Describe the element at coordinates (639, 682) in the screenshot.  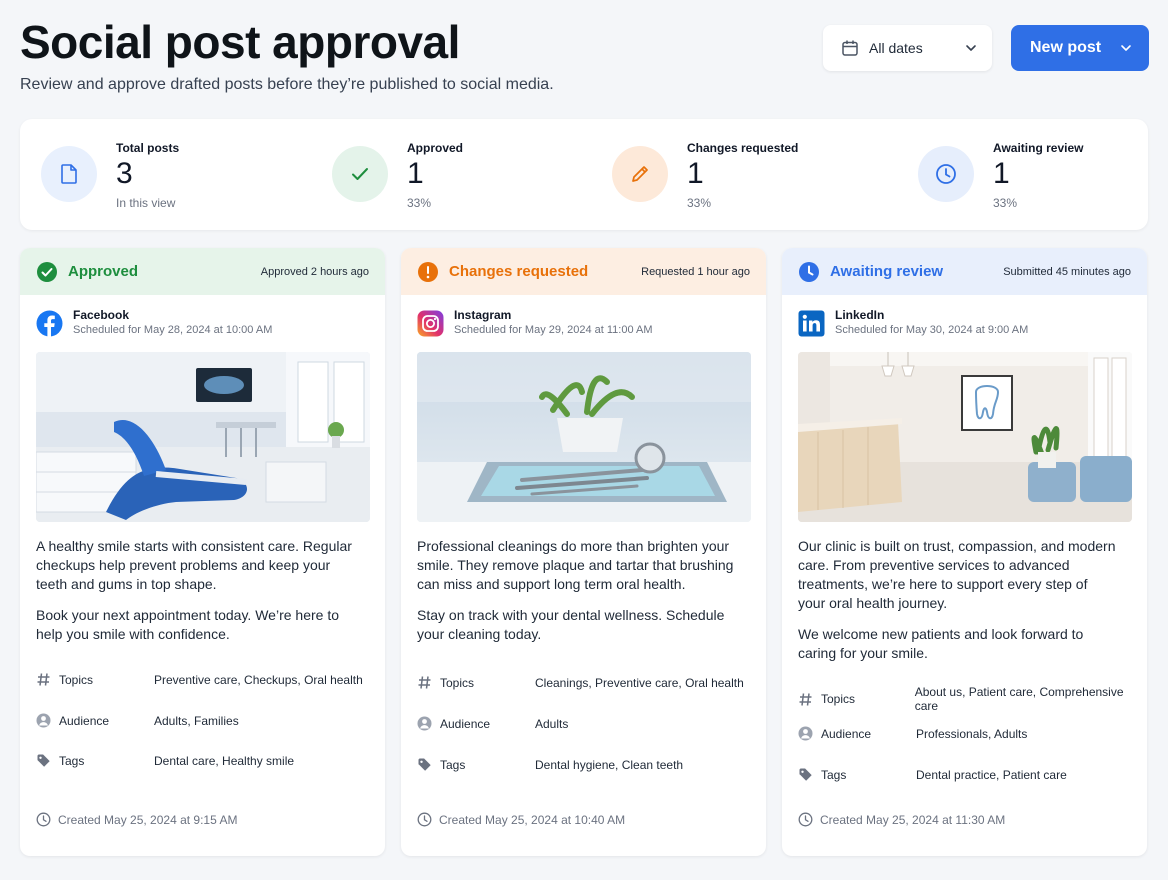
I see `meta-value: Cleanings, Preventive care, Oral health` at that location.